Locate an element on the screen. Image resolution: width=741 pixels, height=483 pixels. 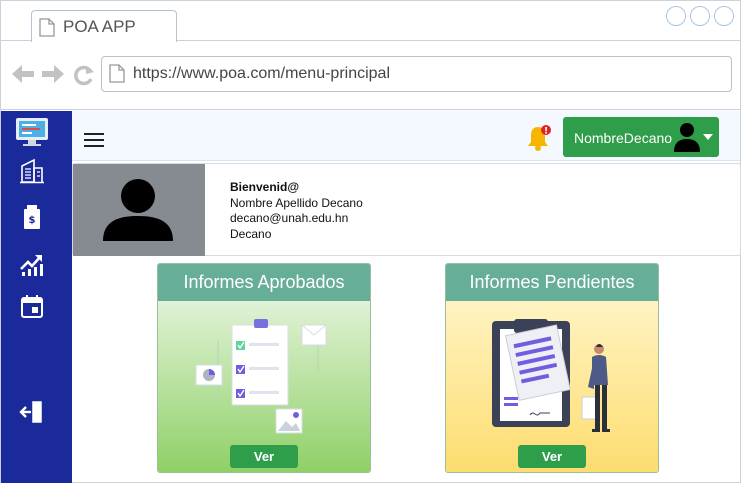
budget-document-icon: $ is located at coordinates (32, 217).